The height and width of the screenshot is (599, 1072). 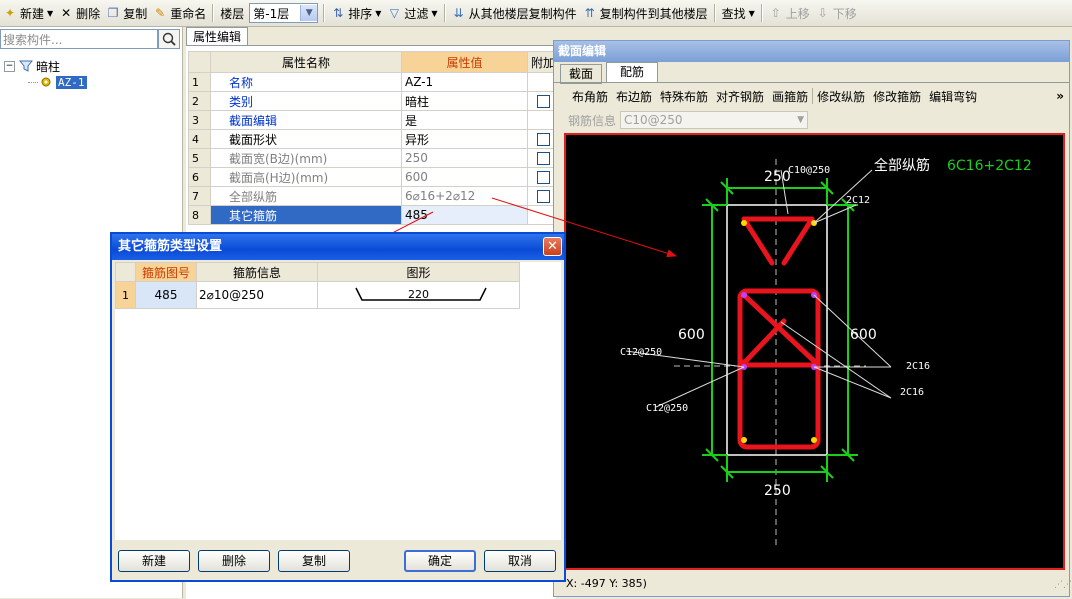 I want to click on dialog-delete-button: 删除, so click(x=234, y=561).